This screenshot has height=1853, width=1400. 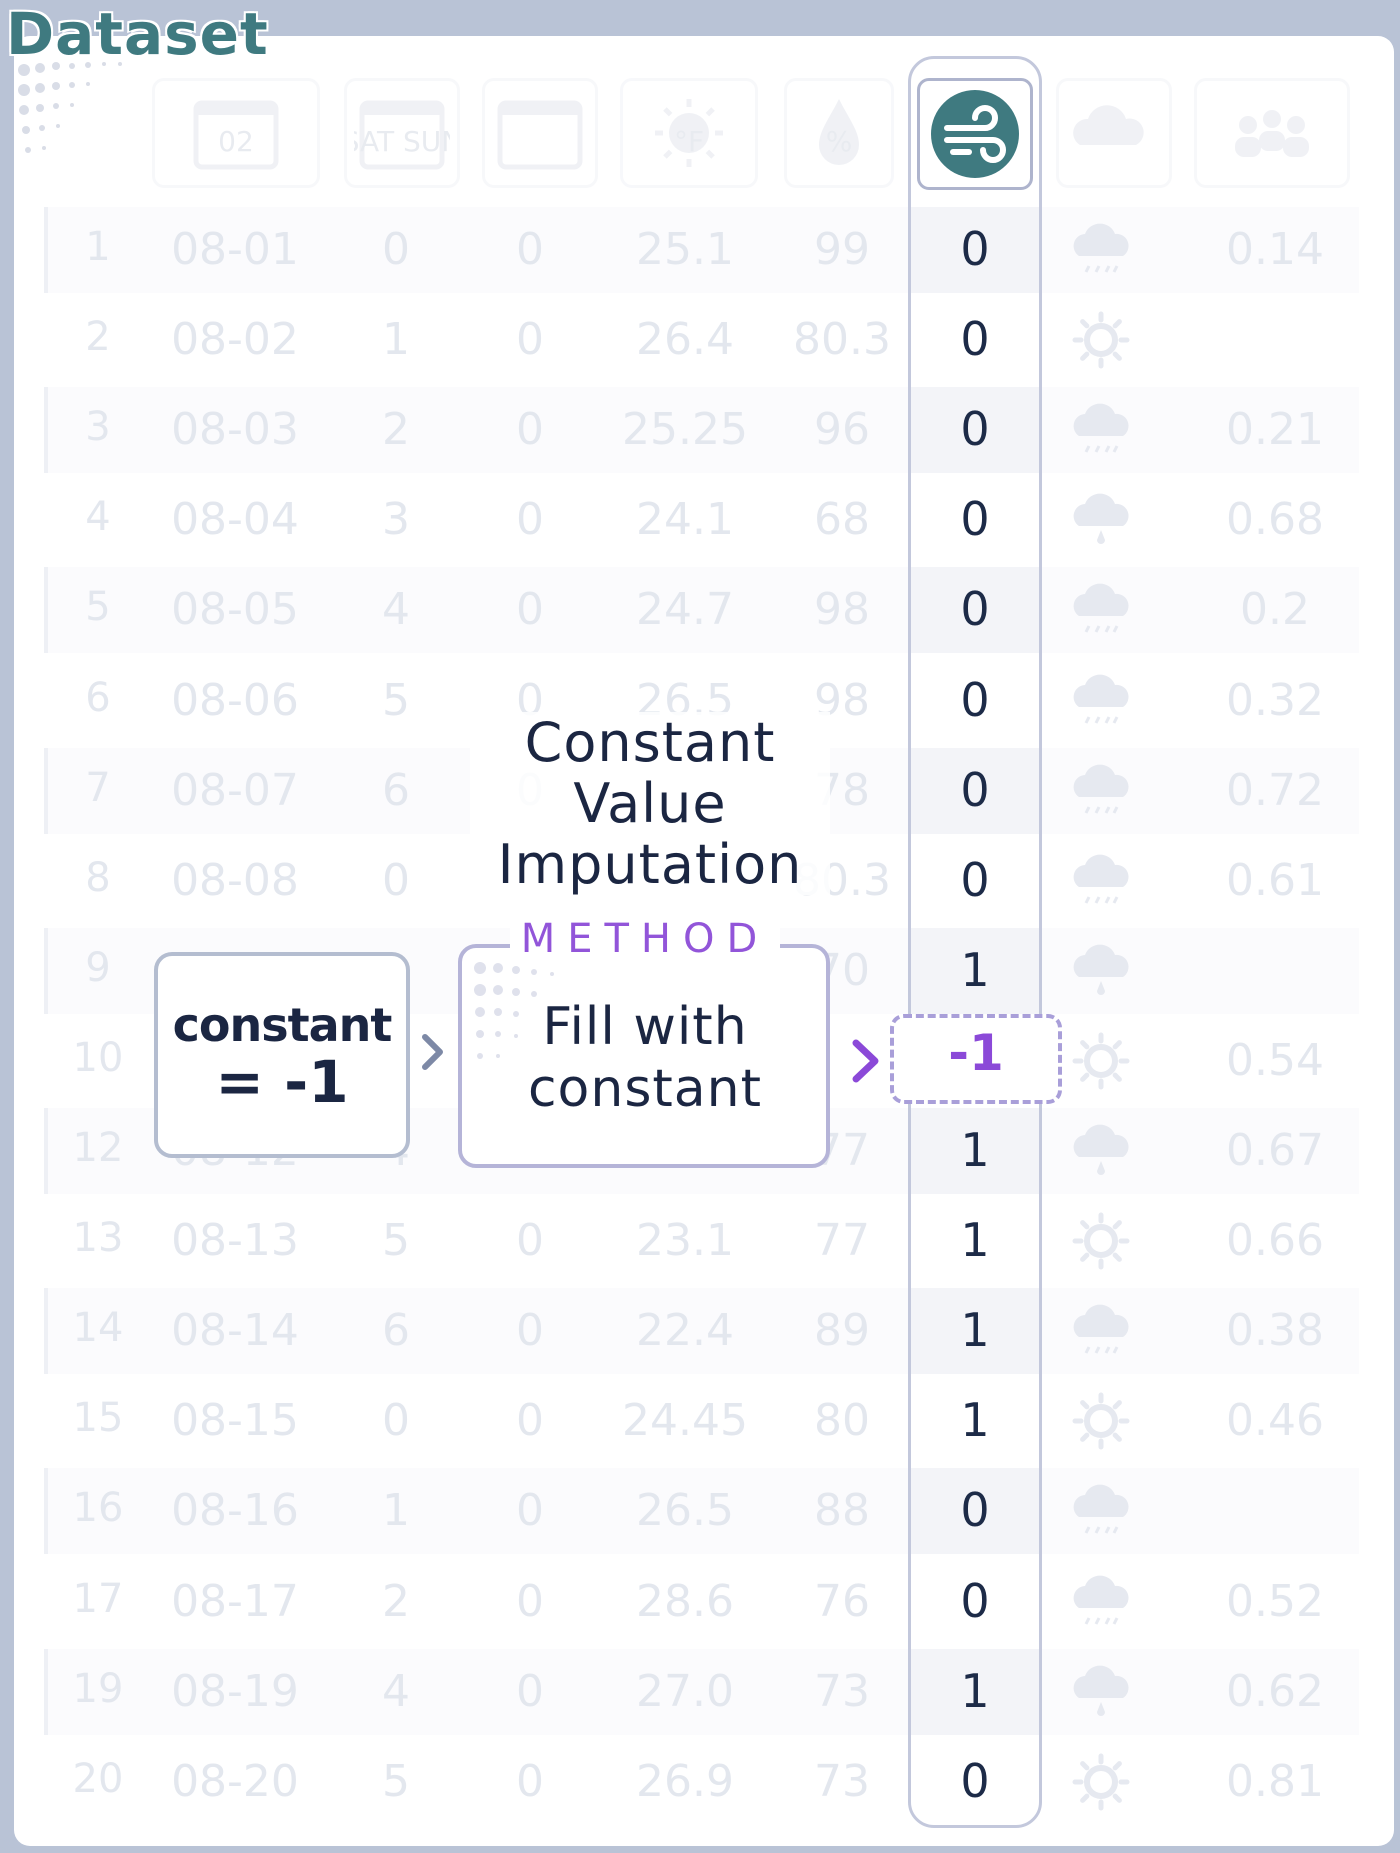 What do you see at coordinates (645, 1089) in the screenshot?
I see `method-line-2: constant` at bounding box center [645, 1089].